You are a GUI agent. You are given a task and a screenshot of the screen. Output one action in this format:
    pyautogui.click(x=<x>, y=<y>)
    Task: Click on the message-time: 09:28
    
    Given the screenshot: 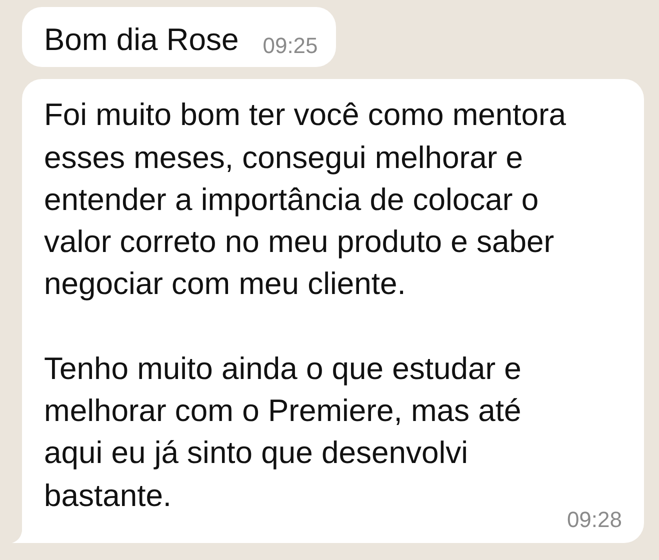 What is the action you would take?
    pyautogui.click(x=594, y=519)
    